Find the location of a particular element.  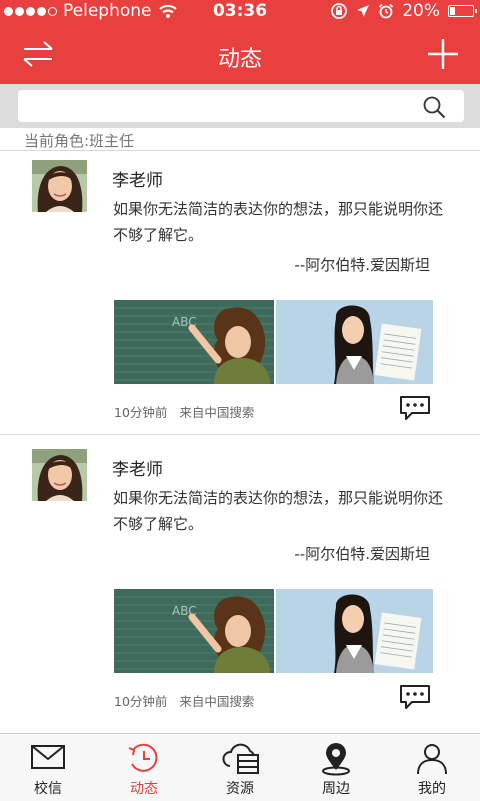

alarm-icon is located at coordinates (386, 11).